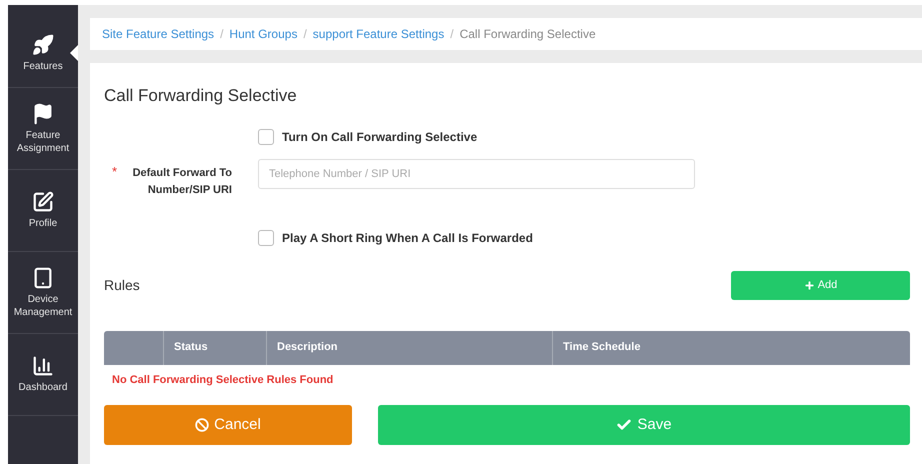 This screenshot has width=922, height=464. Describe the element at coordinates (820, 285) in the screenshot. I see `add-button: Add` at that location.